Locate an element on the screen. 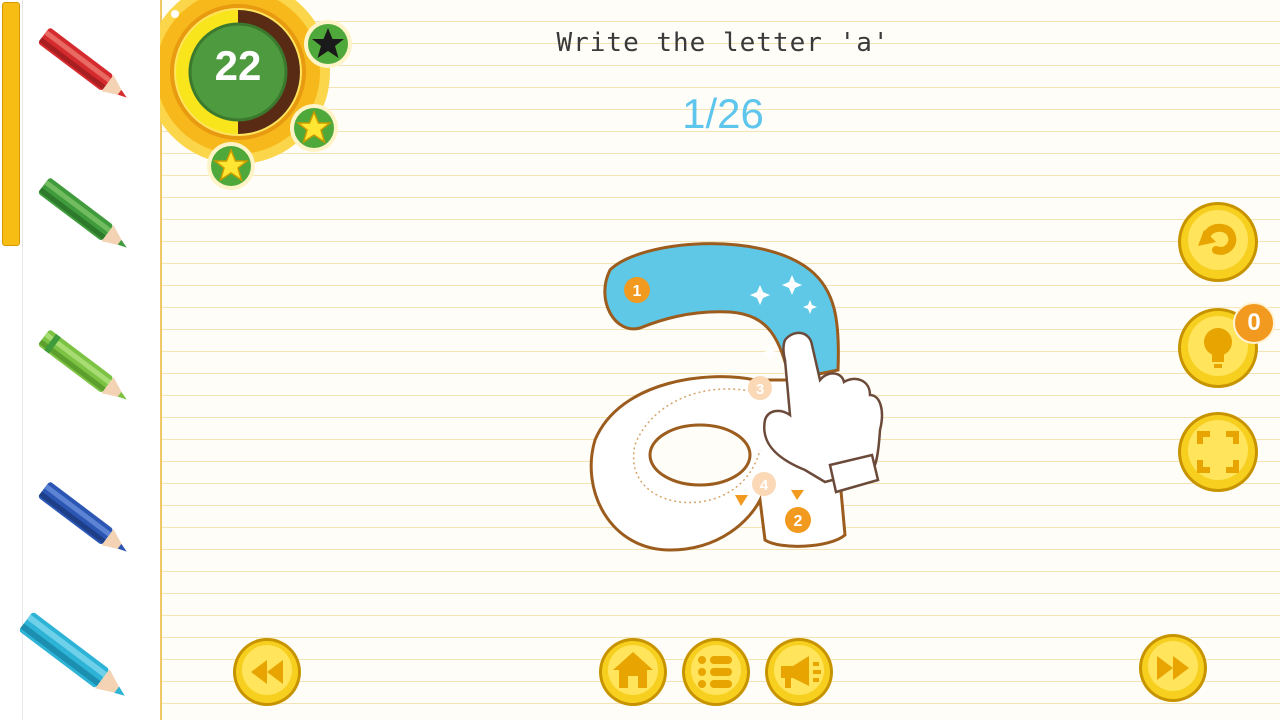 The height and width of the screenshot is (724, 1280). pencil-green is located at coordinates (90, 220).